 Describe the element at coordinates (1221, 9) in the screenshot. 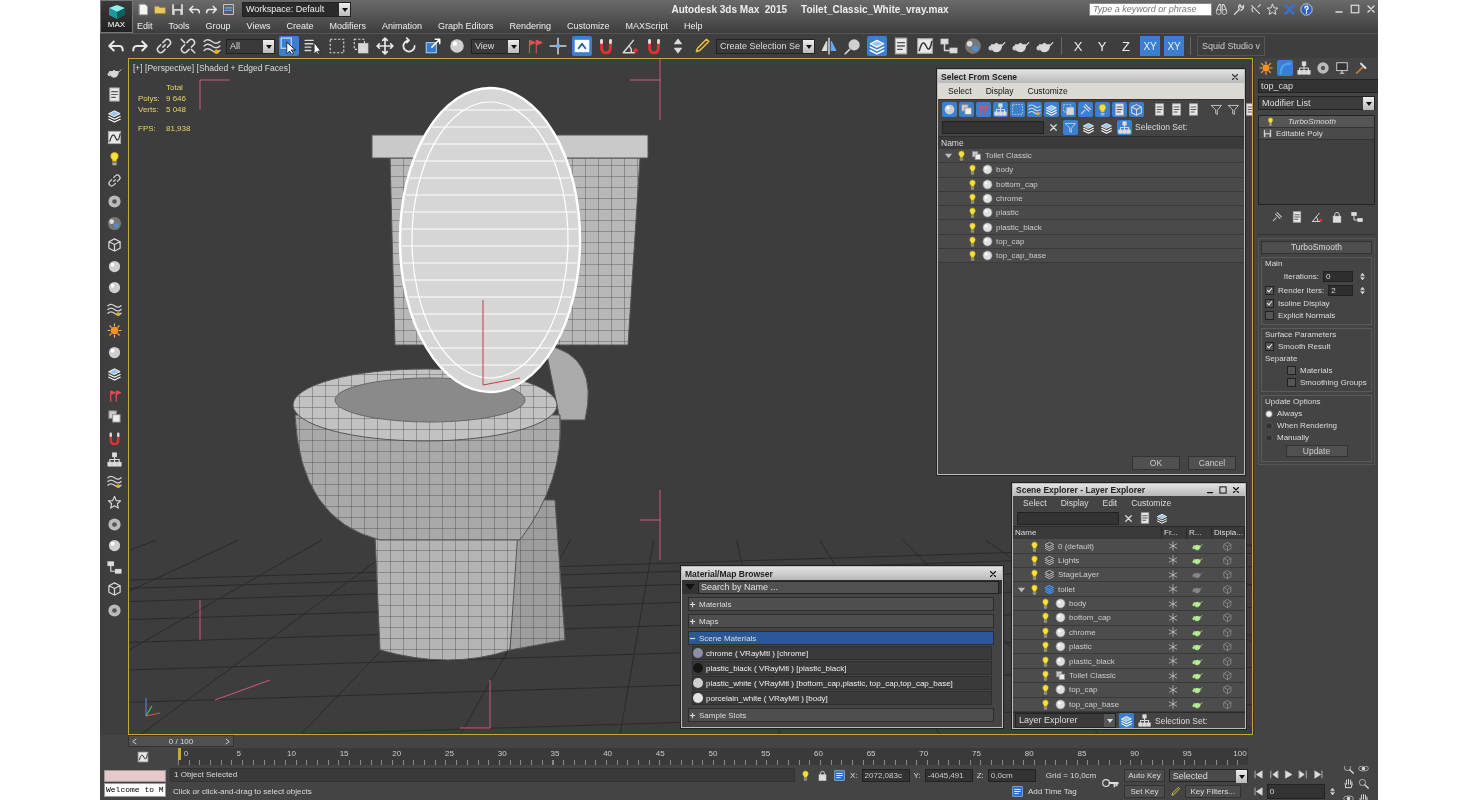

I see `binoculars-icon` at that location.